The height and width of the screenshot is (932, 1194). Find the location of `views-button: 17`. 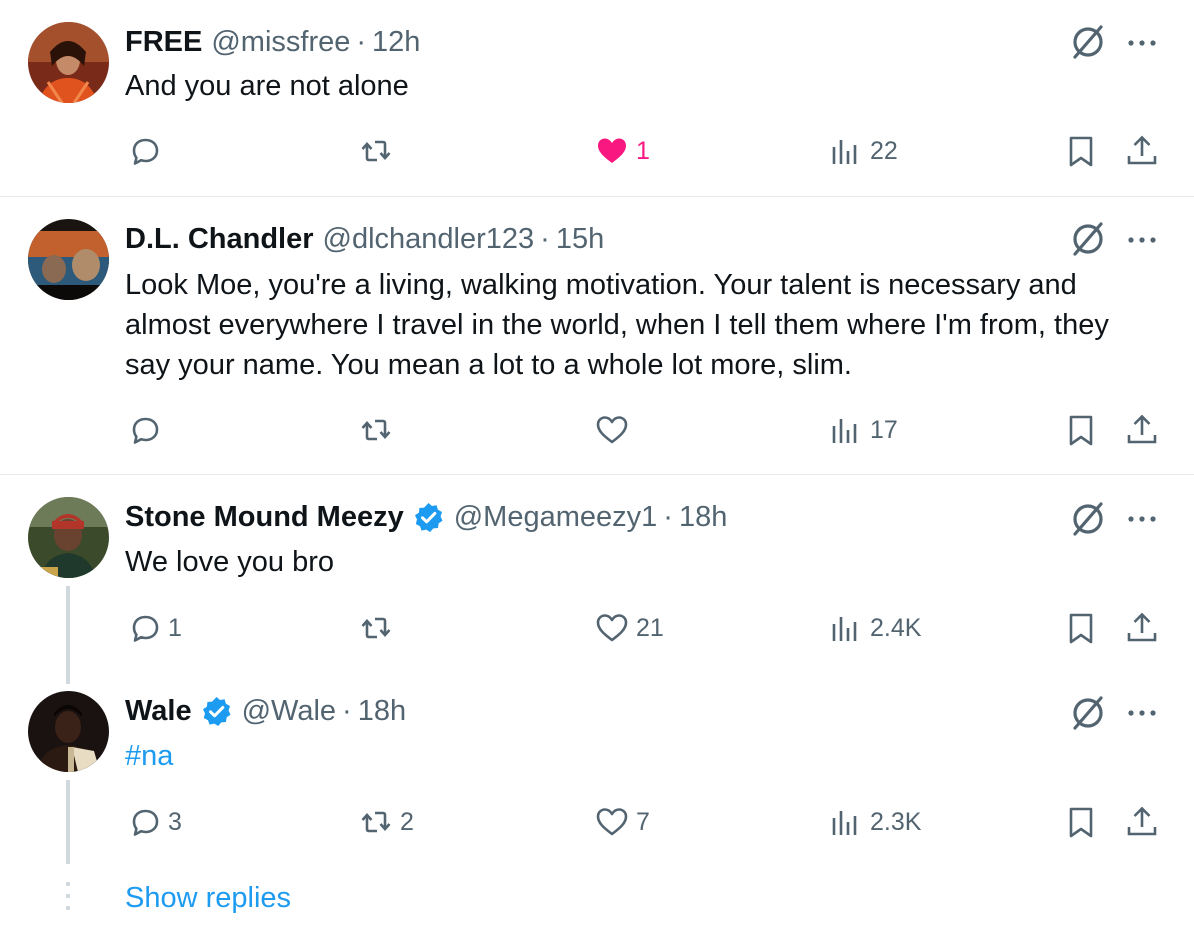

views-button: 17 is located at coordinates (863, 430).